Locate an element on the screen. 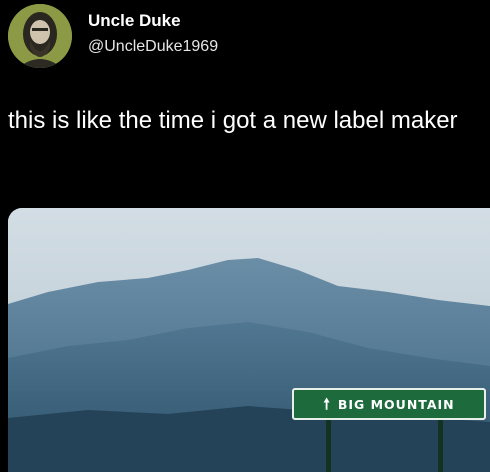 Image resolution: width=490 pixels, height=472 pixels. sign-post-right is located at coordinates (440, 446).